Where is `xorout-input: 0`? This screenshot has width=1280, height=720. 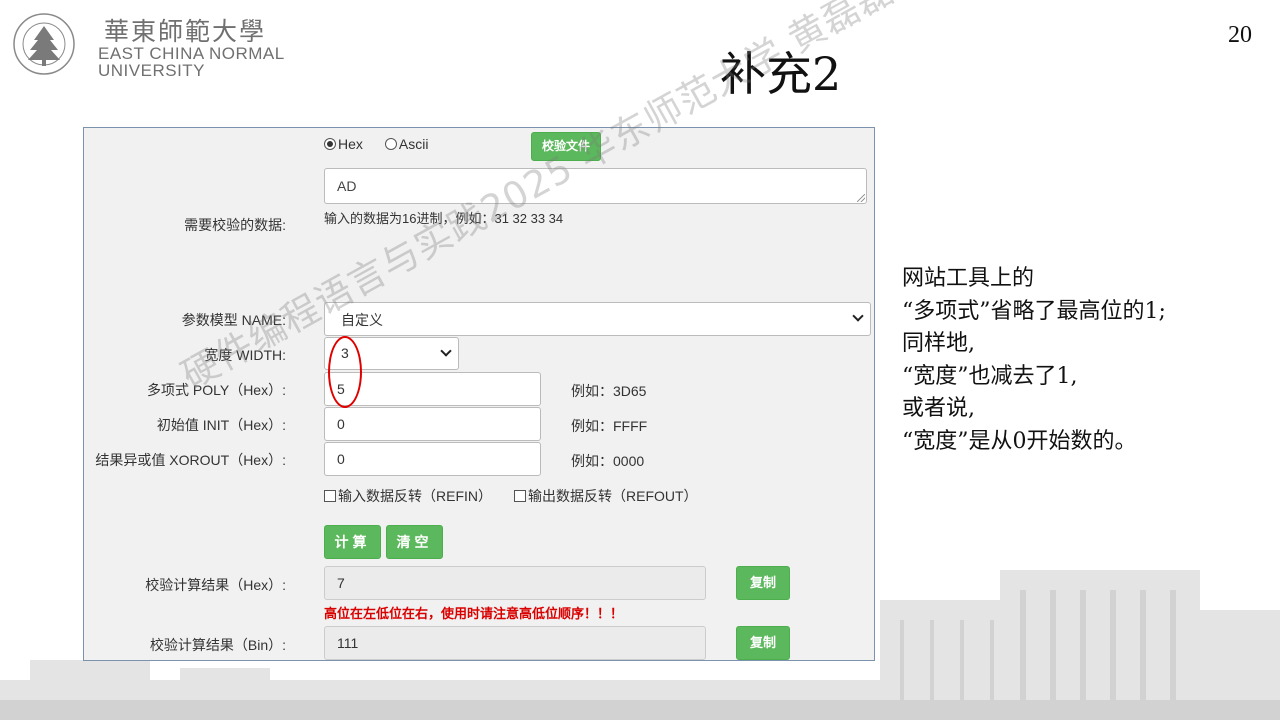
xorout-input: 0 is located at coordinates (432, 459).